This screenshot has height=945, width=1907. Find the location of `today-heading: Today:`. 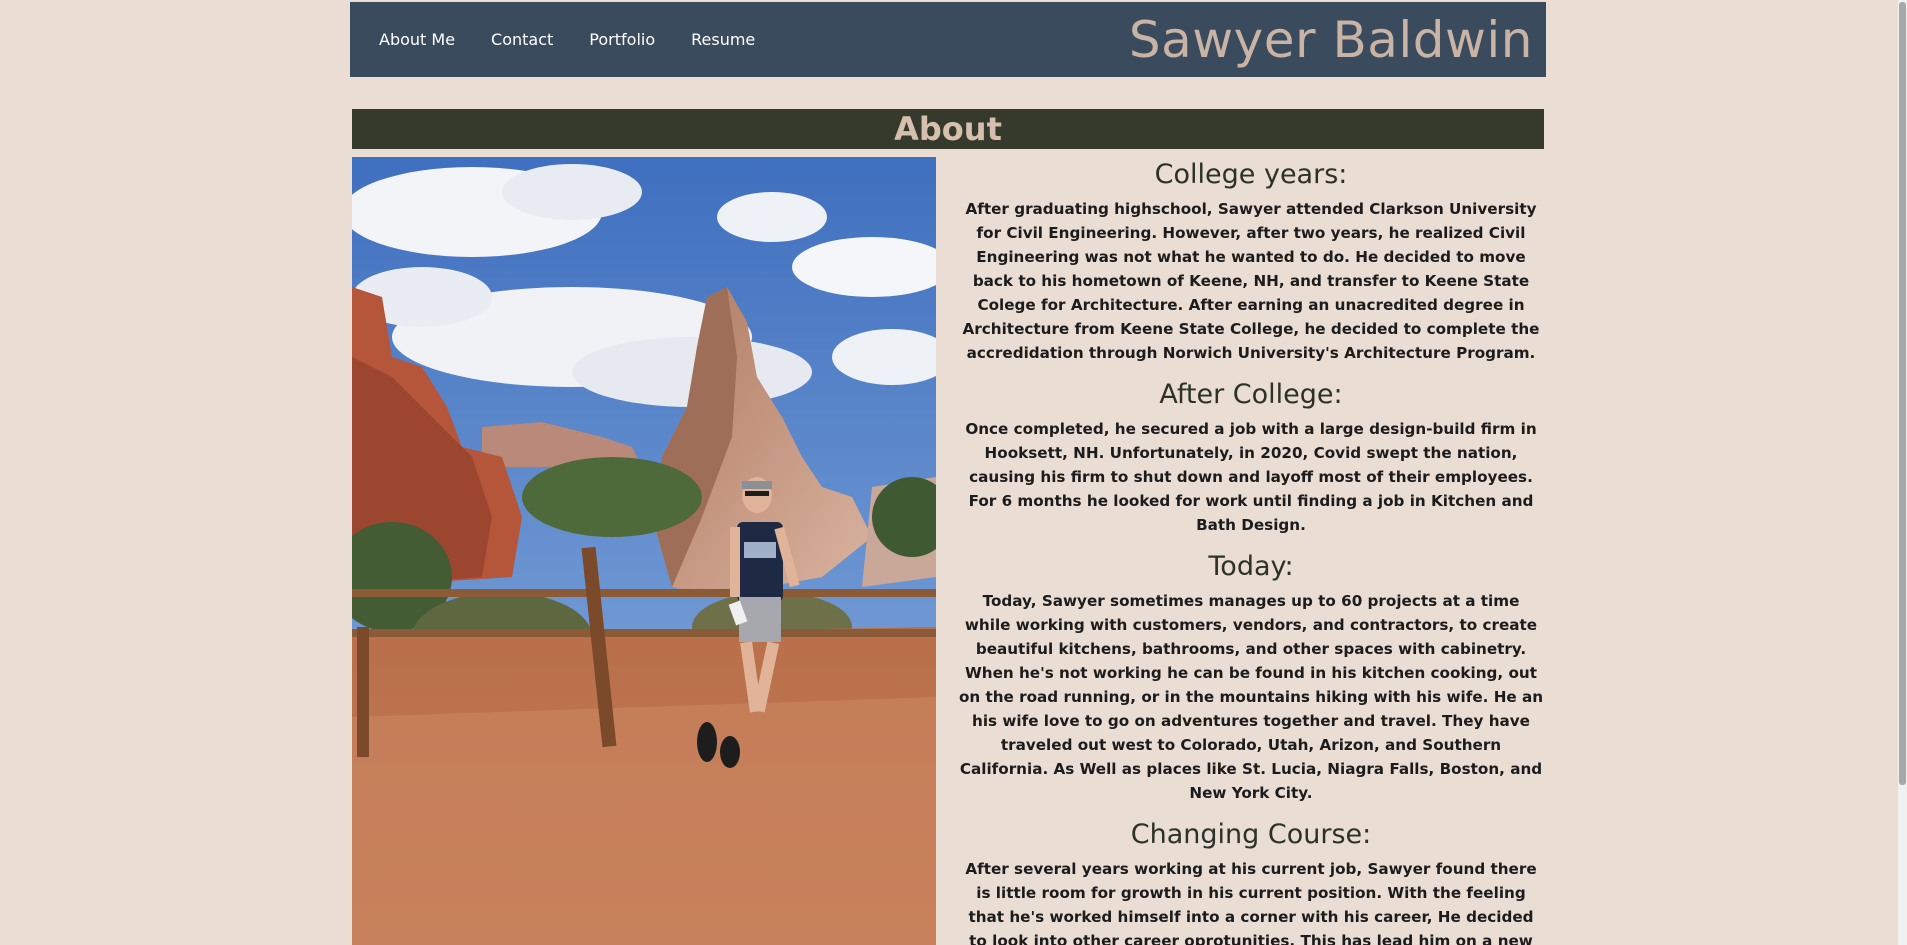

today-heading: Today: is located at coordinates (1251, 566).